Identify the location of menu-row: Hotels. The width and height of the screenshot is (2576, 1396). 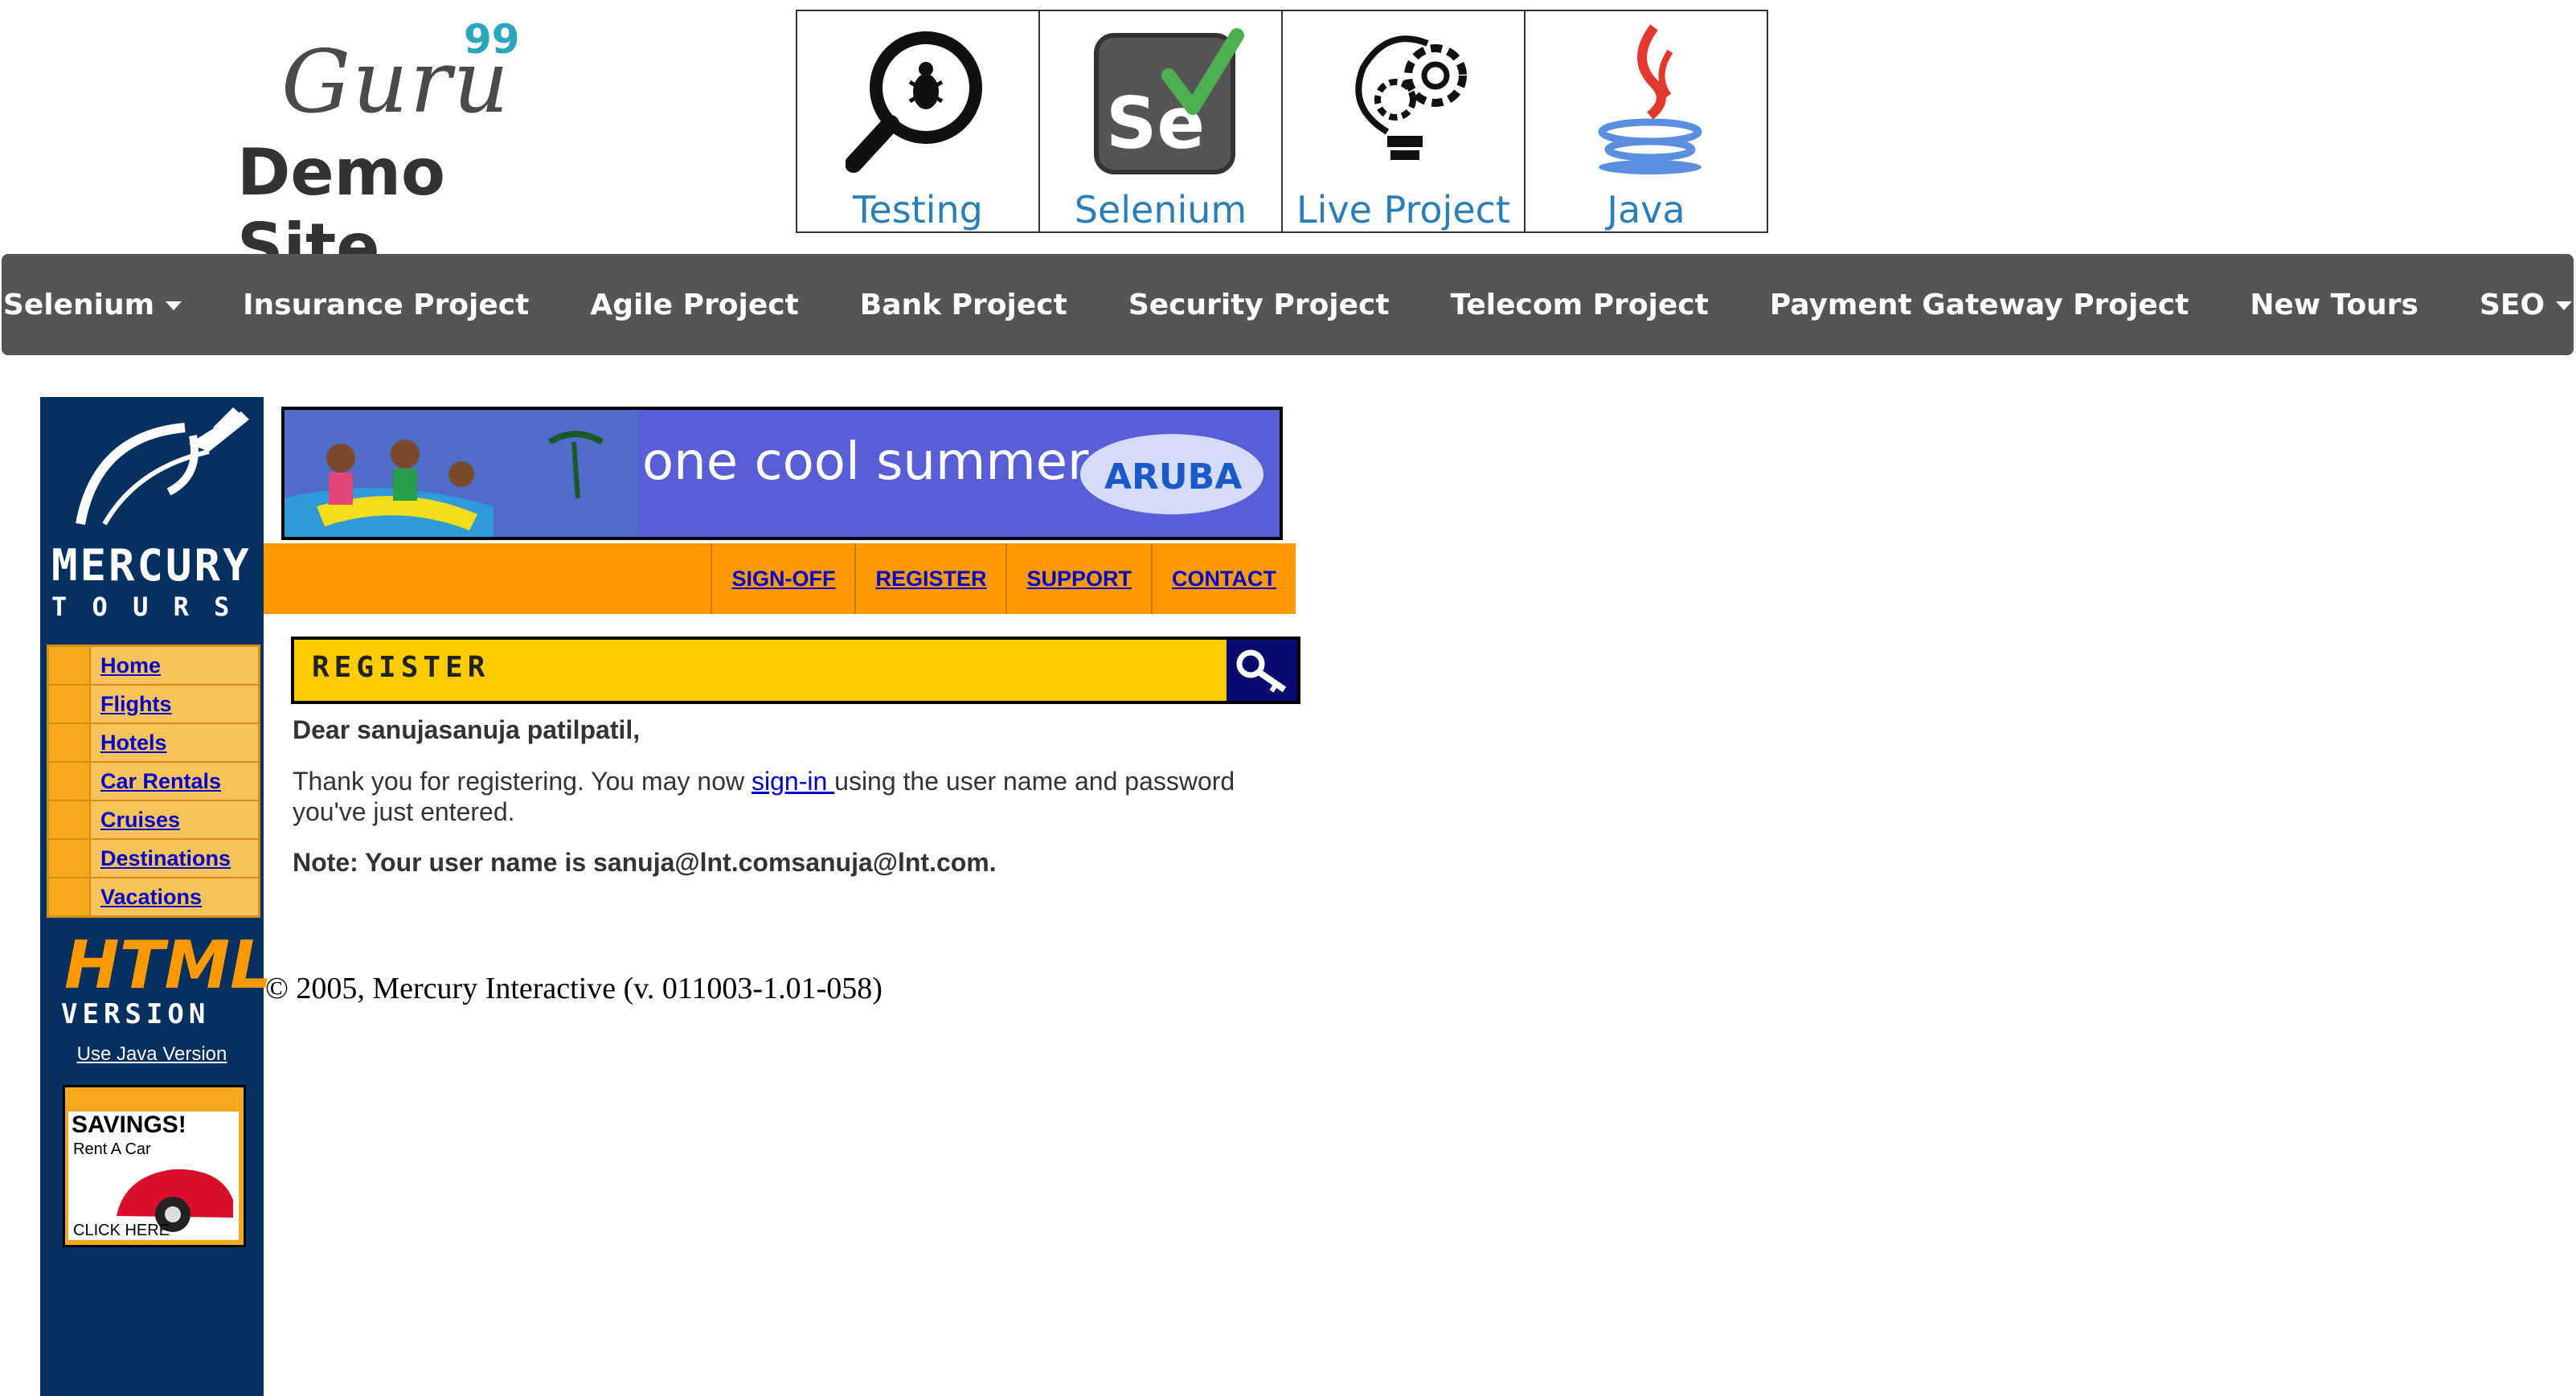
(153, 743).